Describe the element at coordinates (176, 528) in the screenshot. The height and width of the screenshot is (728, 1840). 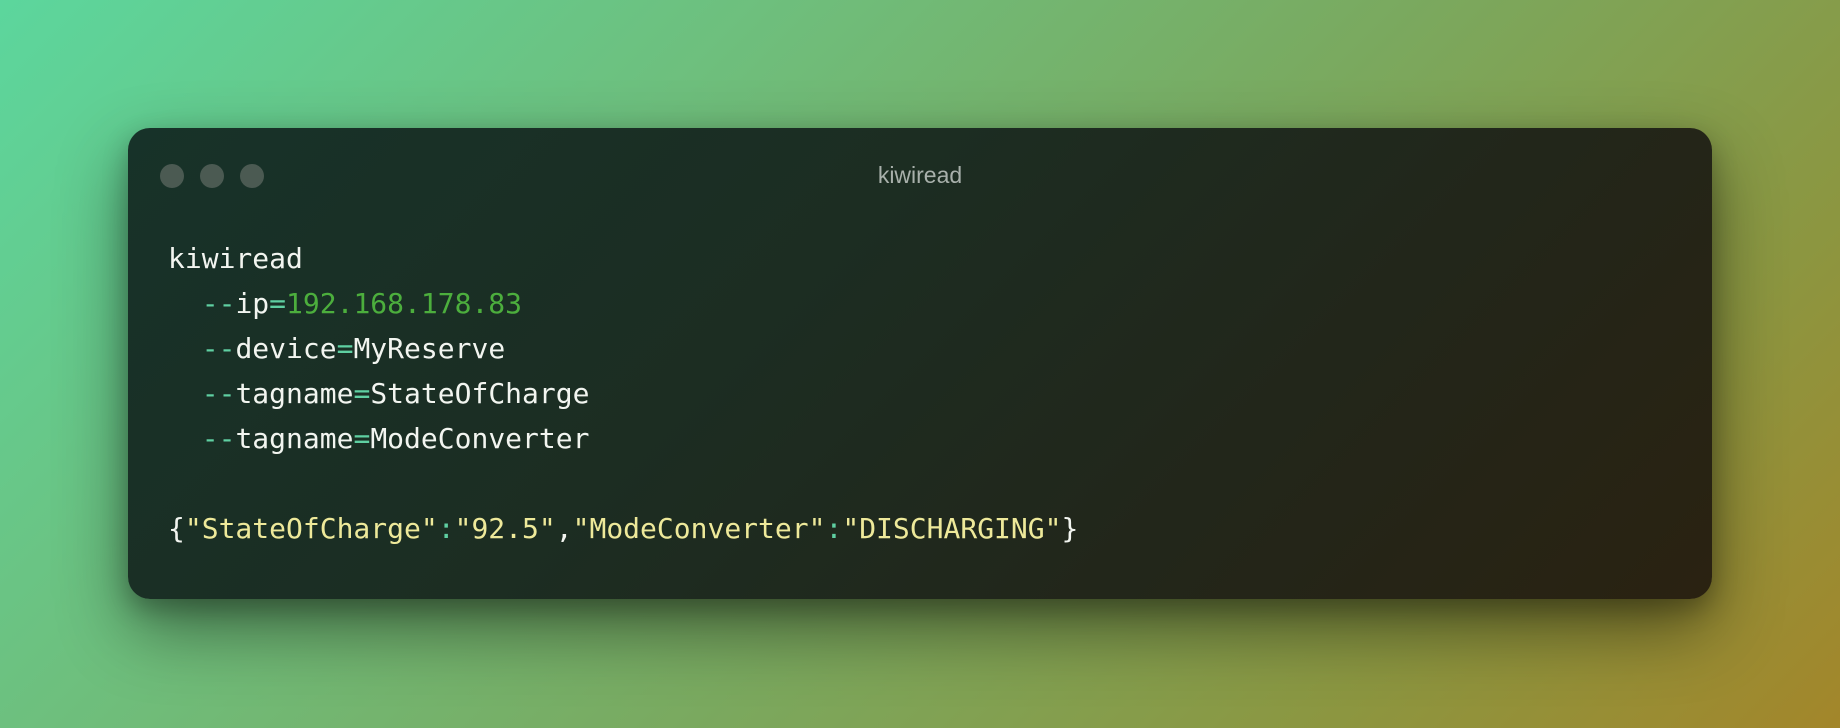
I see `json-open-brace: {` at that location.